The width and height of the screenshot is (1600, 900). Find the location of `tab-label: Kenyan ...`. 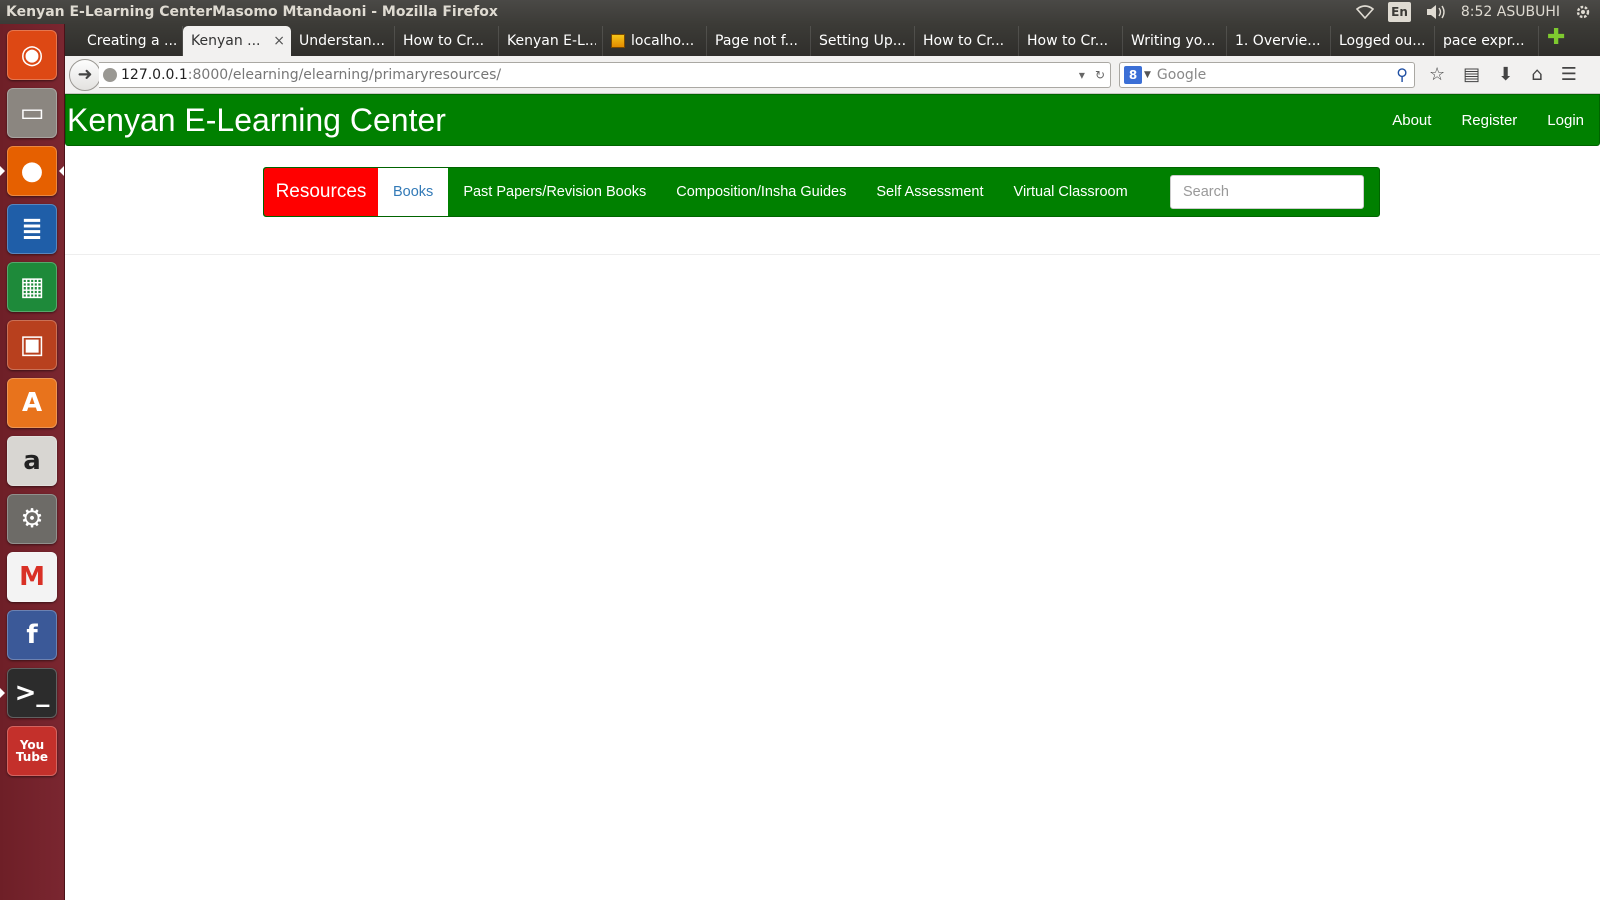

tab-label: Kenyan ... is located at coordinates (226, 41).